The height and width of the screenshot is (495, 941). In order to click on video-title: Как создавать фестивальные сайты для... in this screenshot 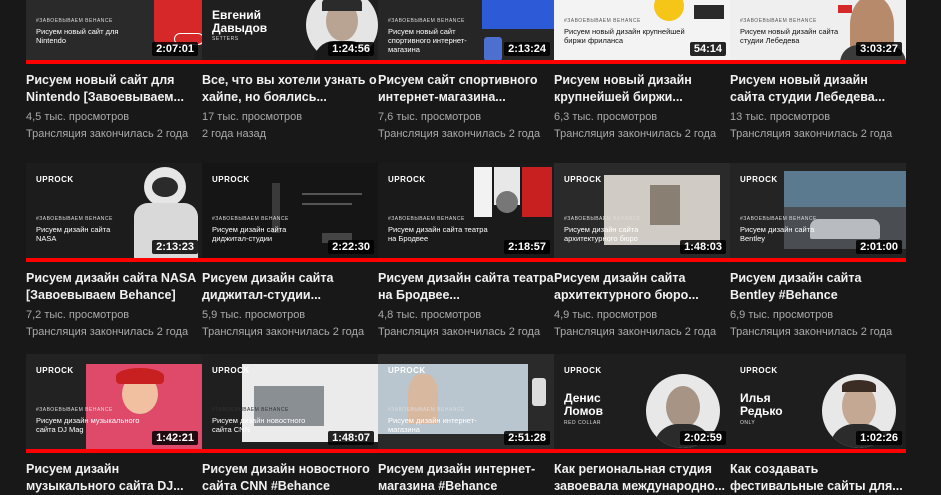, I will do `click(818, 478)`.